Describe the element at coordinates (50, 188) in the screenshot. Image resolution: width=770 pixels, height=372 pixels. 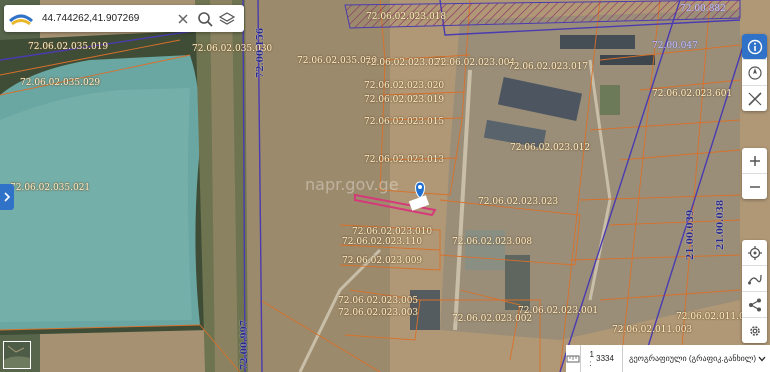
I see `parcel-label: 72.06.02.035.021` at that location.